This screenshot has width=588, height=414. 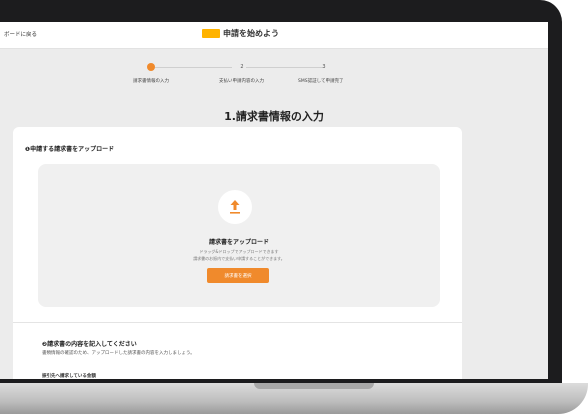 What do you see at coordinates (251, 33) in the screenshot?
I see `page-heading: 申請を始めよう` at bounding box center [251, 33].